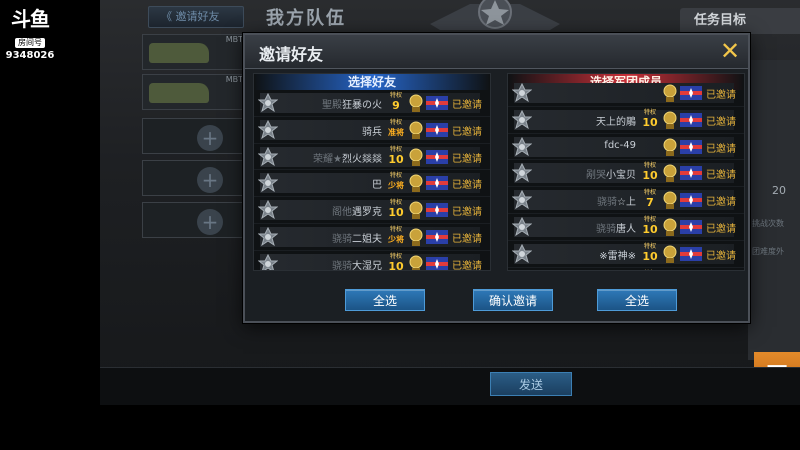 This screenshot has width=800, height=450. Describe the element at coordinates (342, 213) in the screenshot. I see `player-prefix: 阁他` at that location.